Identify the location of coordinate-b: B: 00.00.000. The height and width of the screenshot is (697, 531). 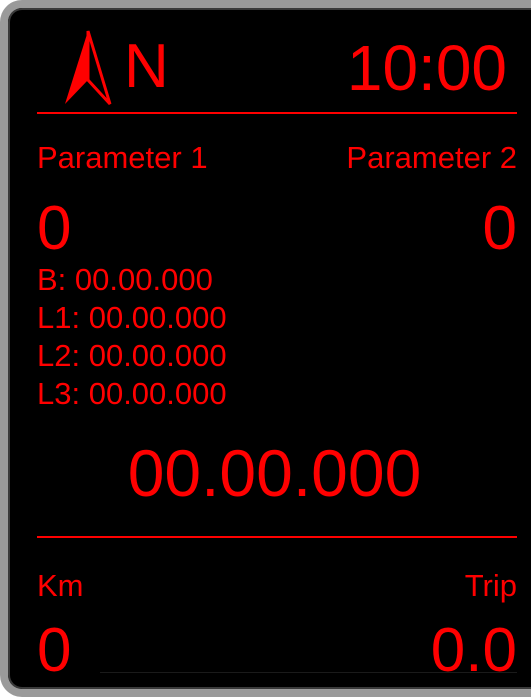
(125, 279).